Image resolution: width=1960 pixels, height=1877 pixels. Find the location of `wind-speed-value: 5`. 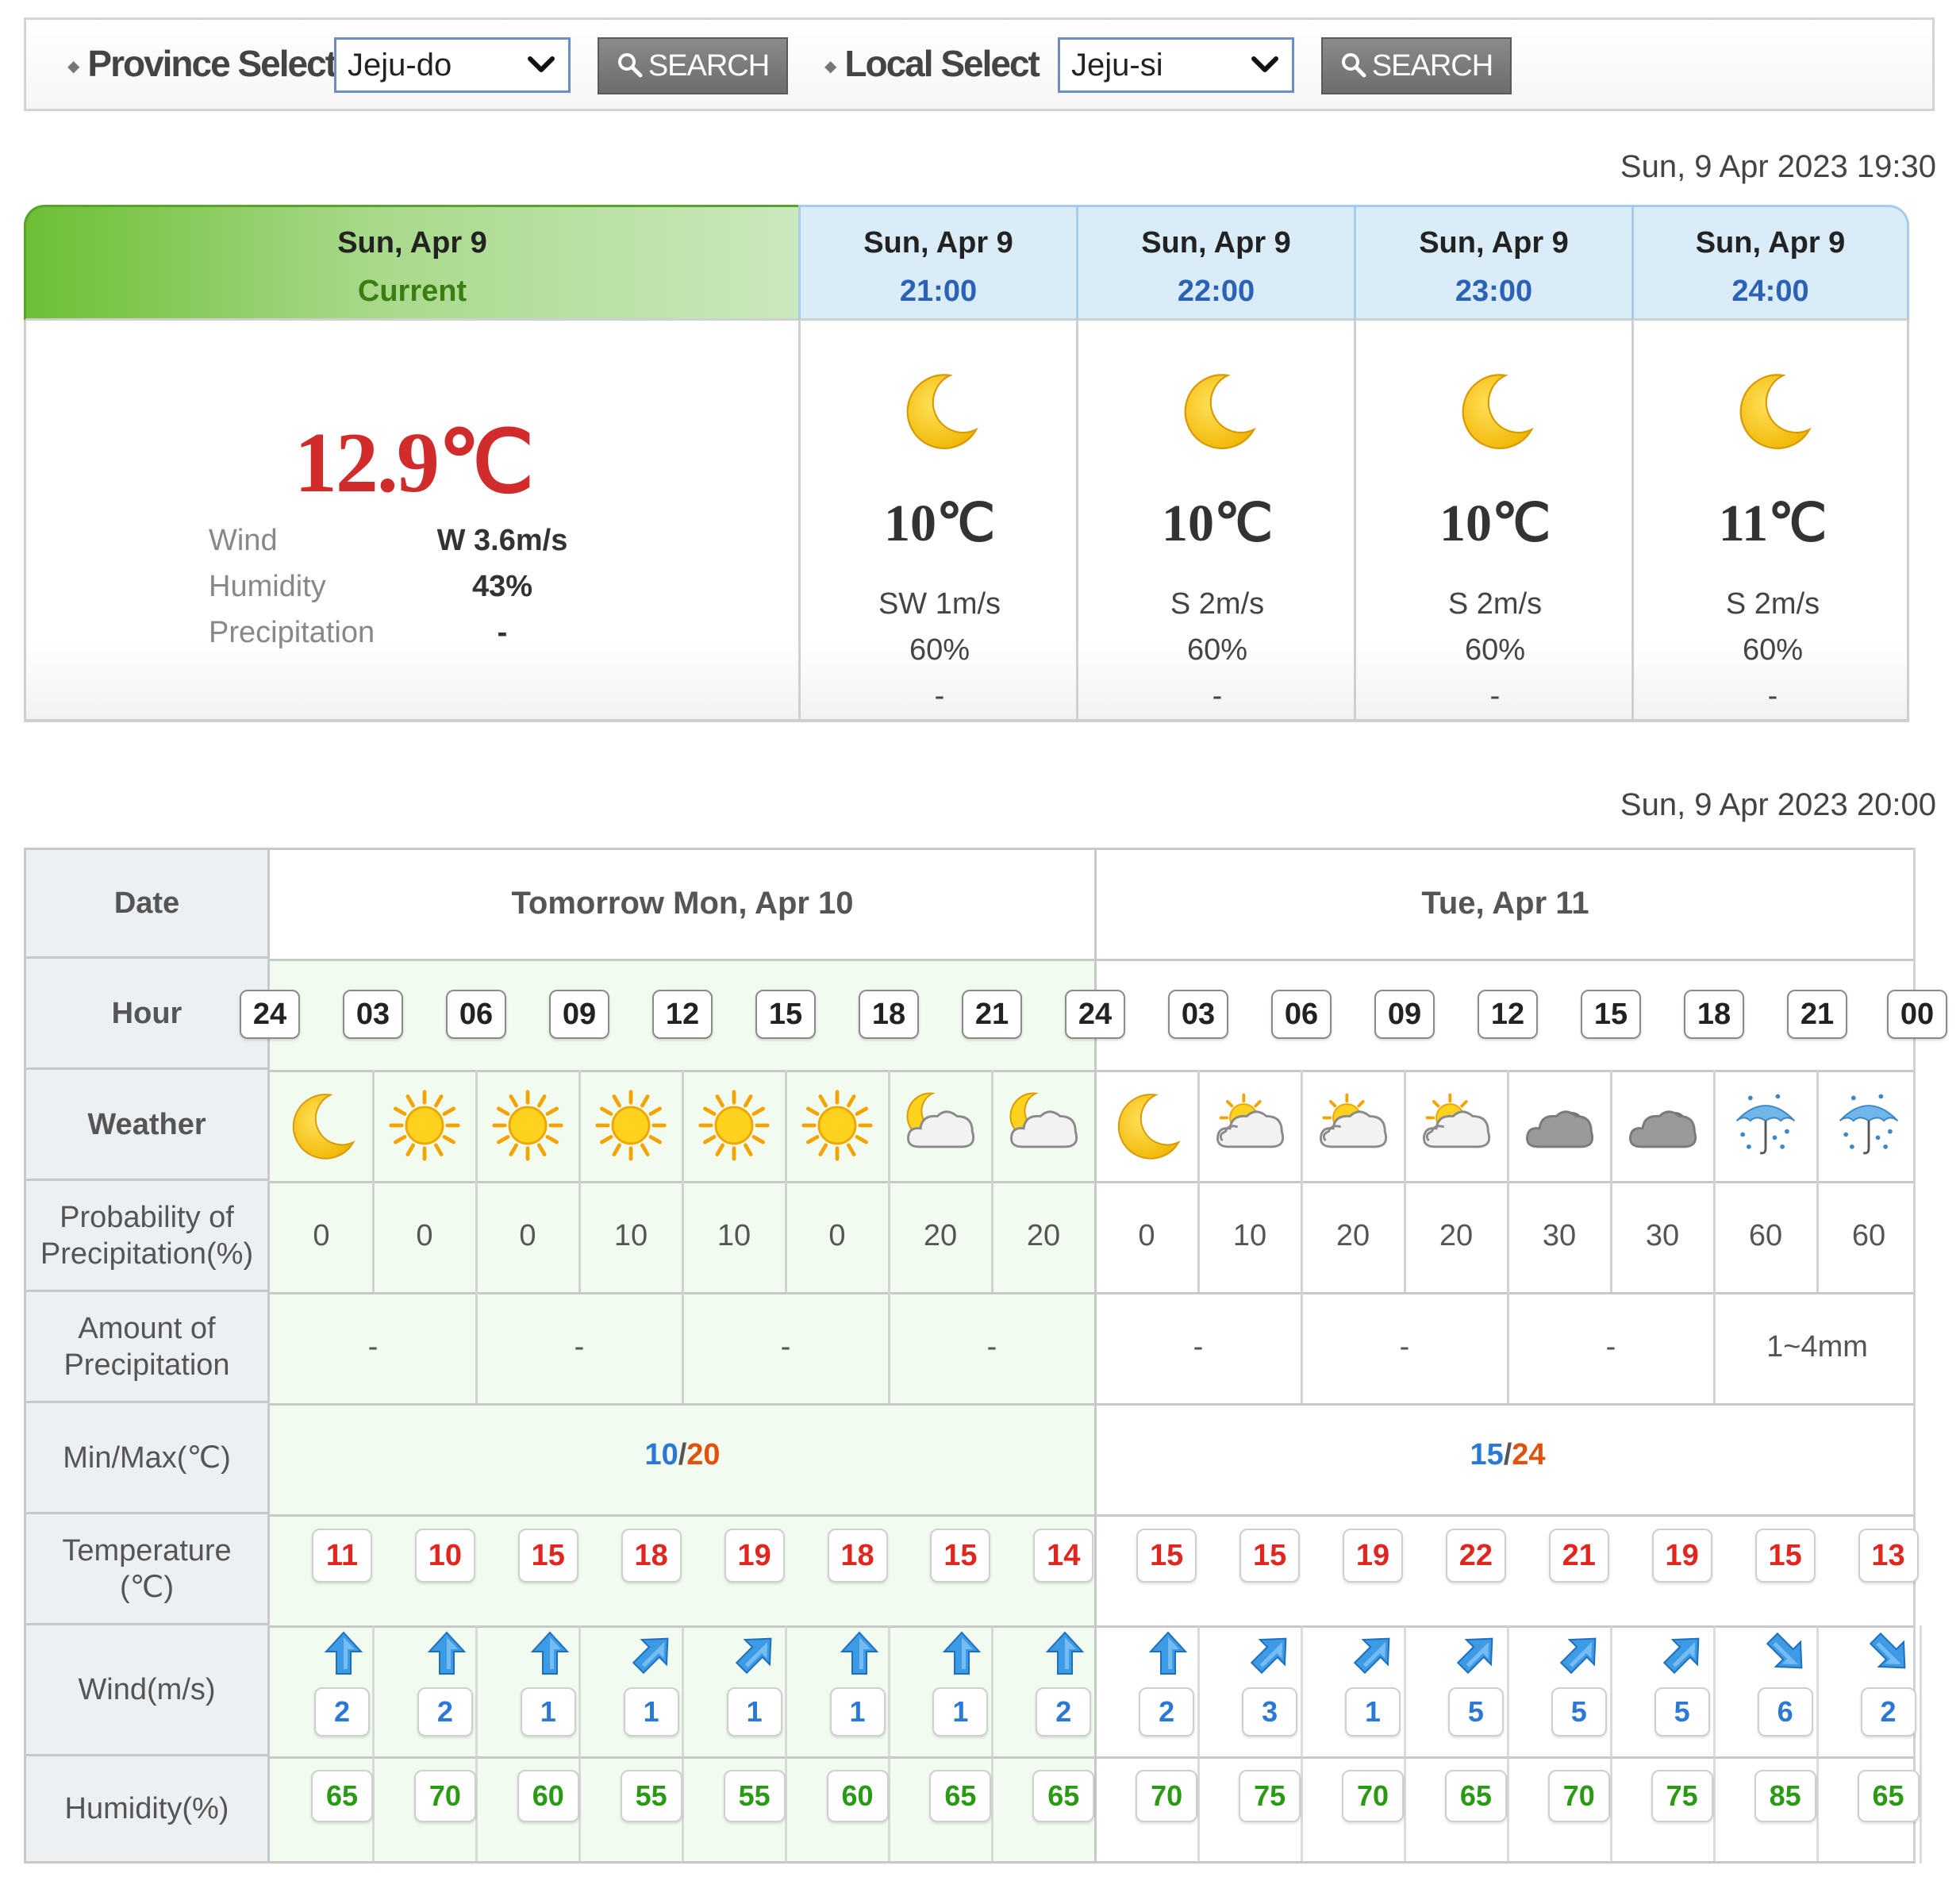

wind-speed-value: 5 is located at coordinates (1579, 1712).